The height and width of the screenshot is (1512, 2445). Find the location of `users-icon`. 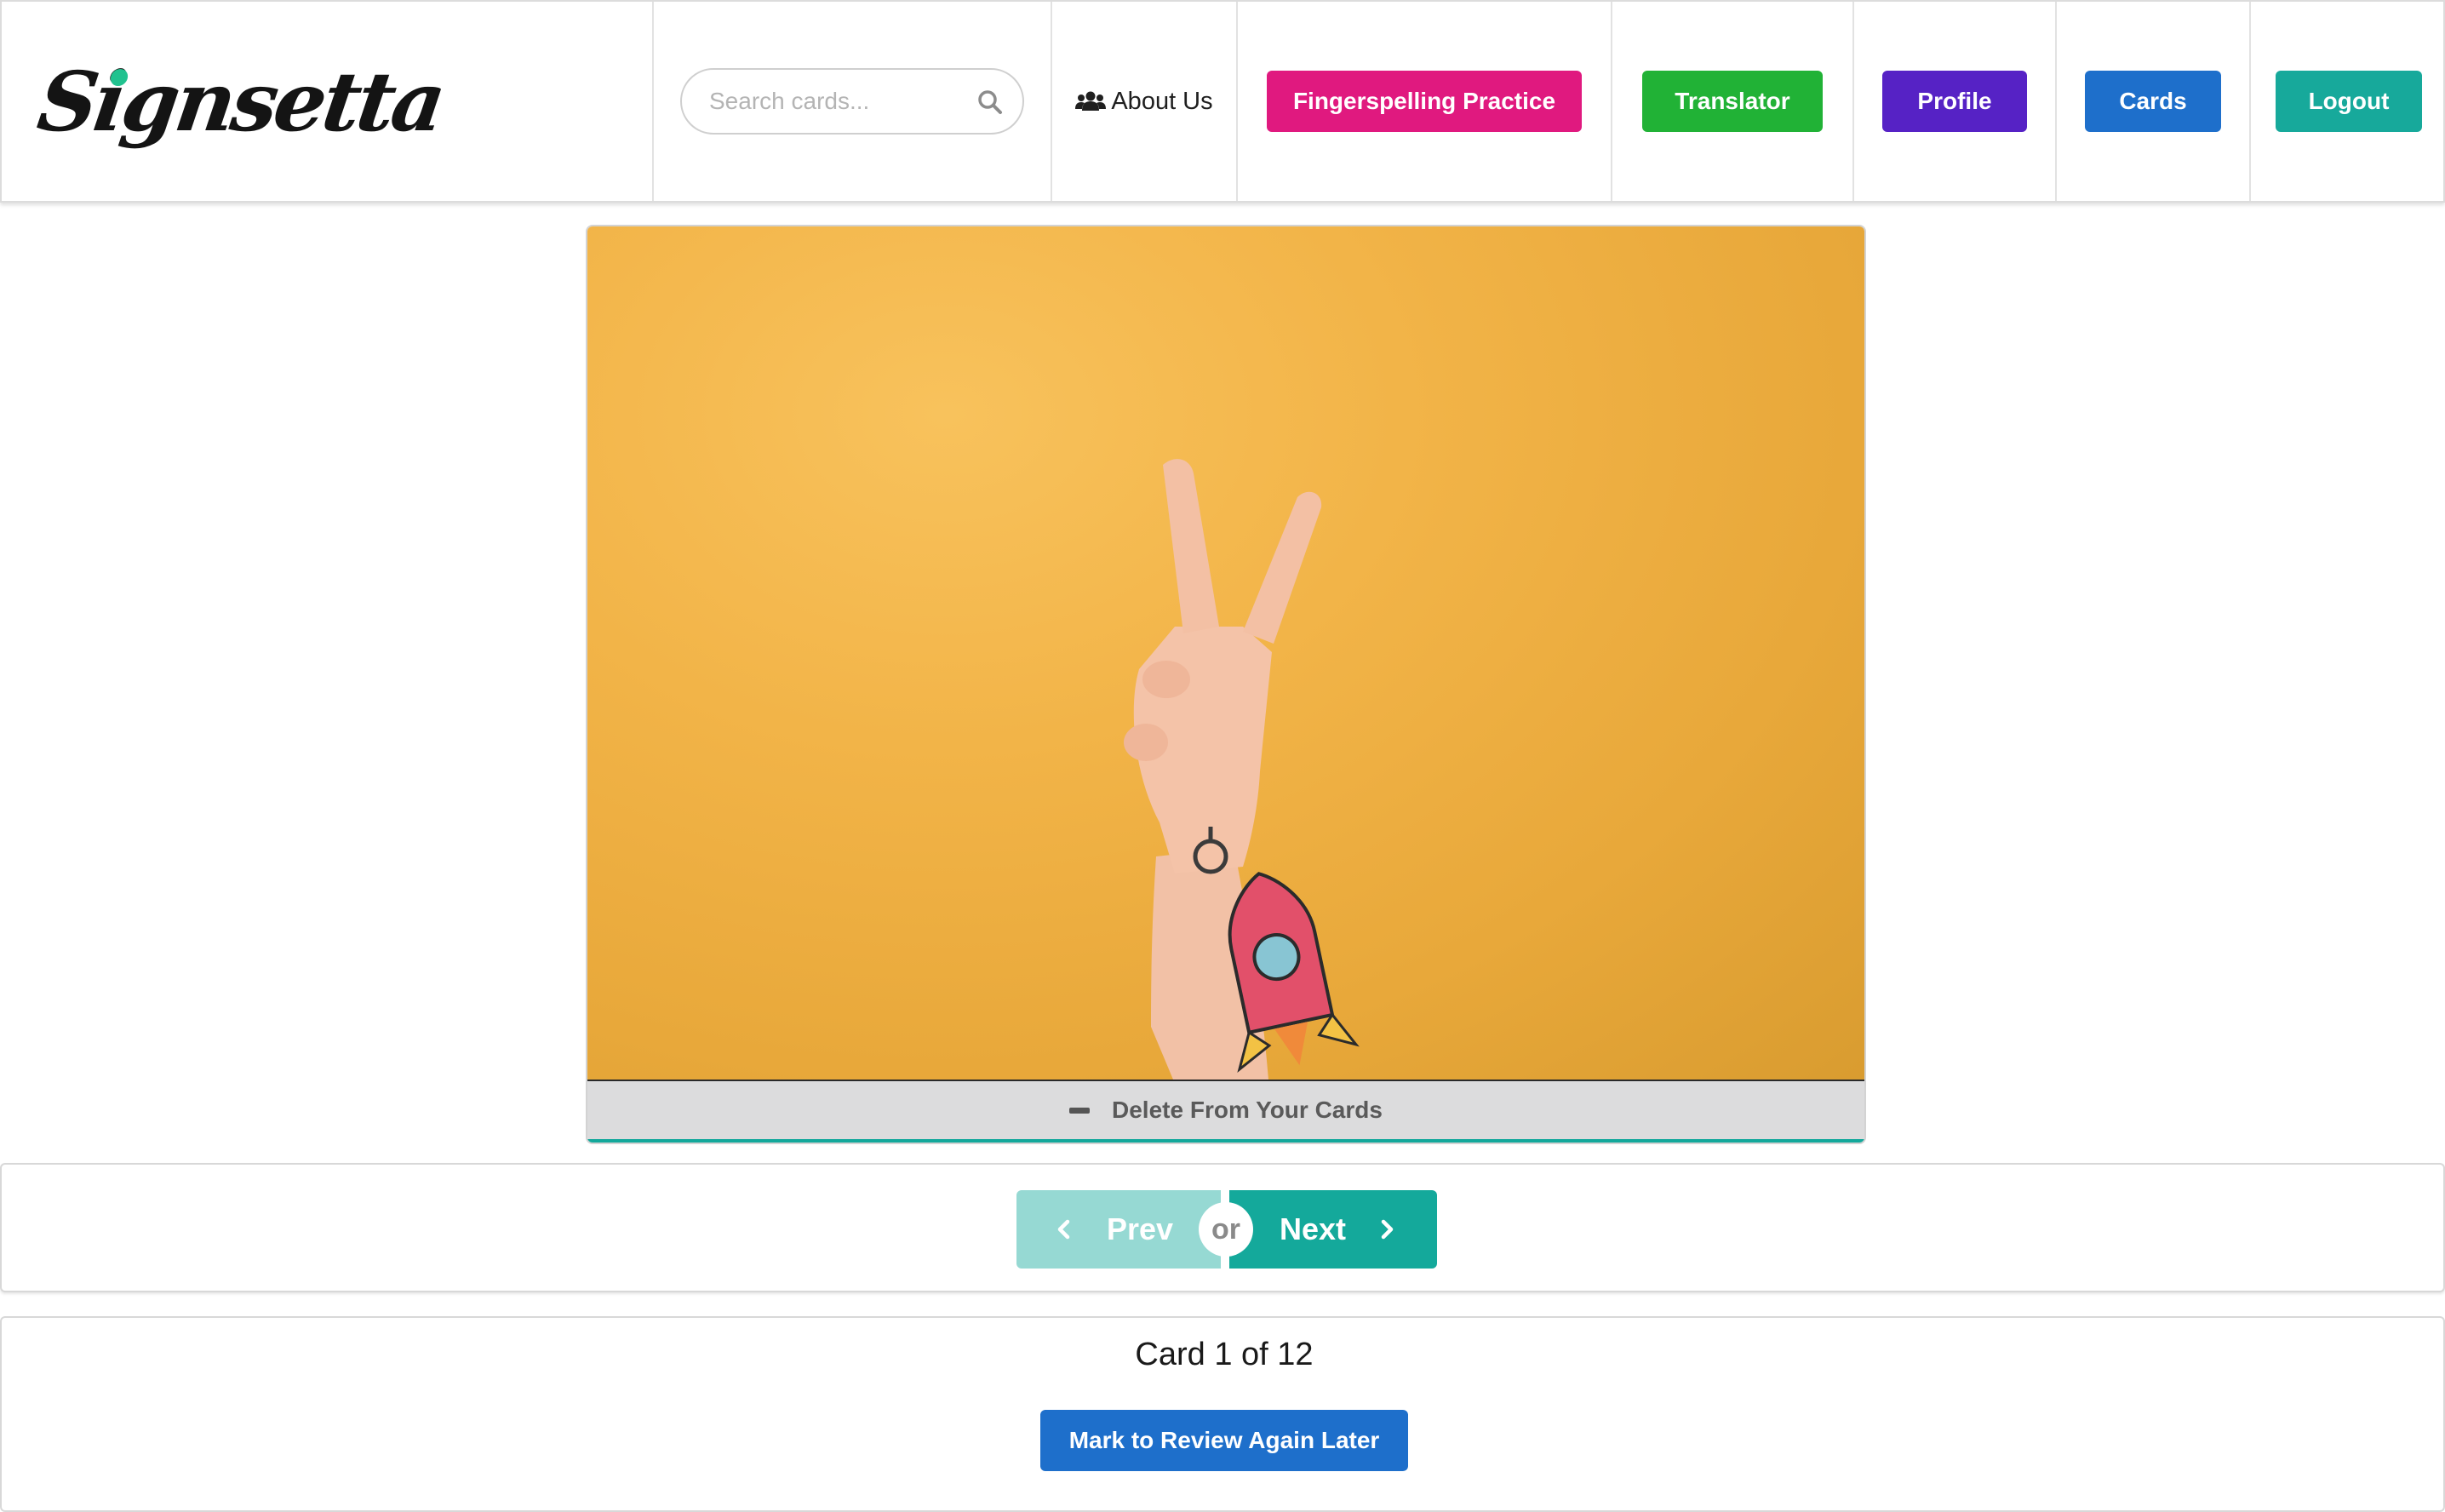

users-icon is located at coordinates (1091, 101).